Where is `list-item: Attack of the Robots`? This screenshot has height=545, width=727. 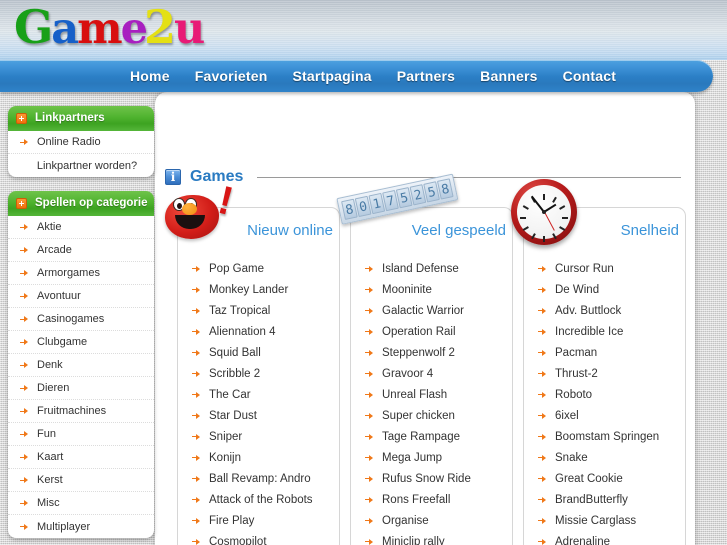
list-item: Attack of the Robots is located at coordinates (258, 499).